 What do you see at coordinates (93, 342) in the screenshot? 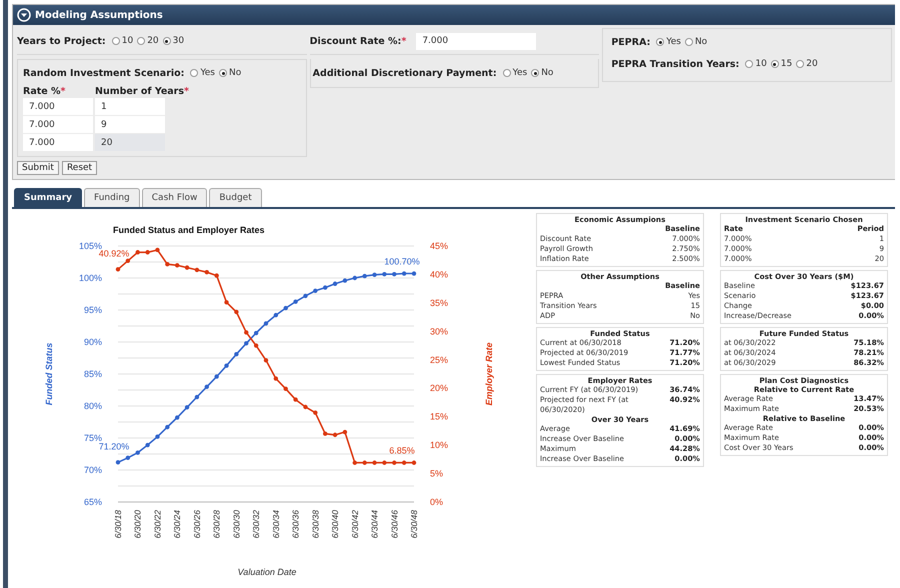
I see `axis-tick-label: 90%` at bounding box center [93, 342].